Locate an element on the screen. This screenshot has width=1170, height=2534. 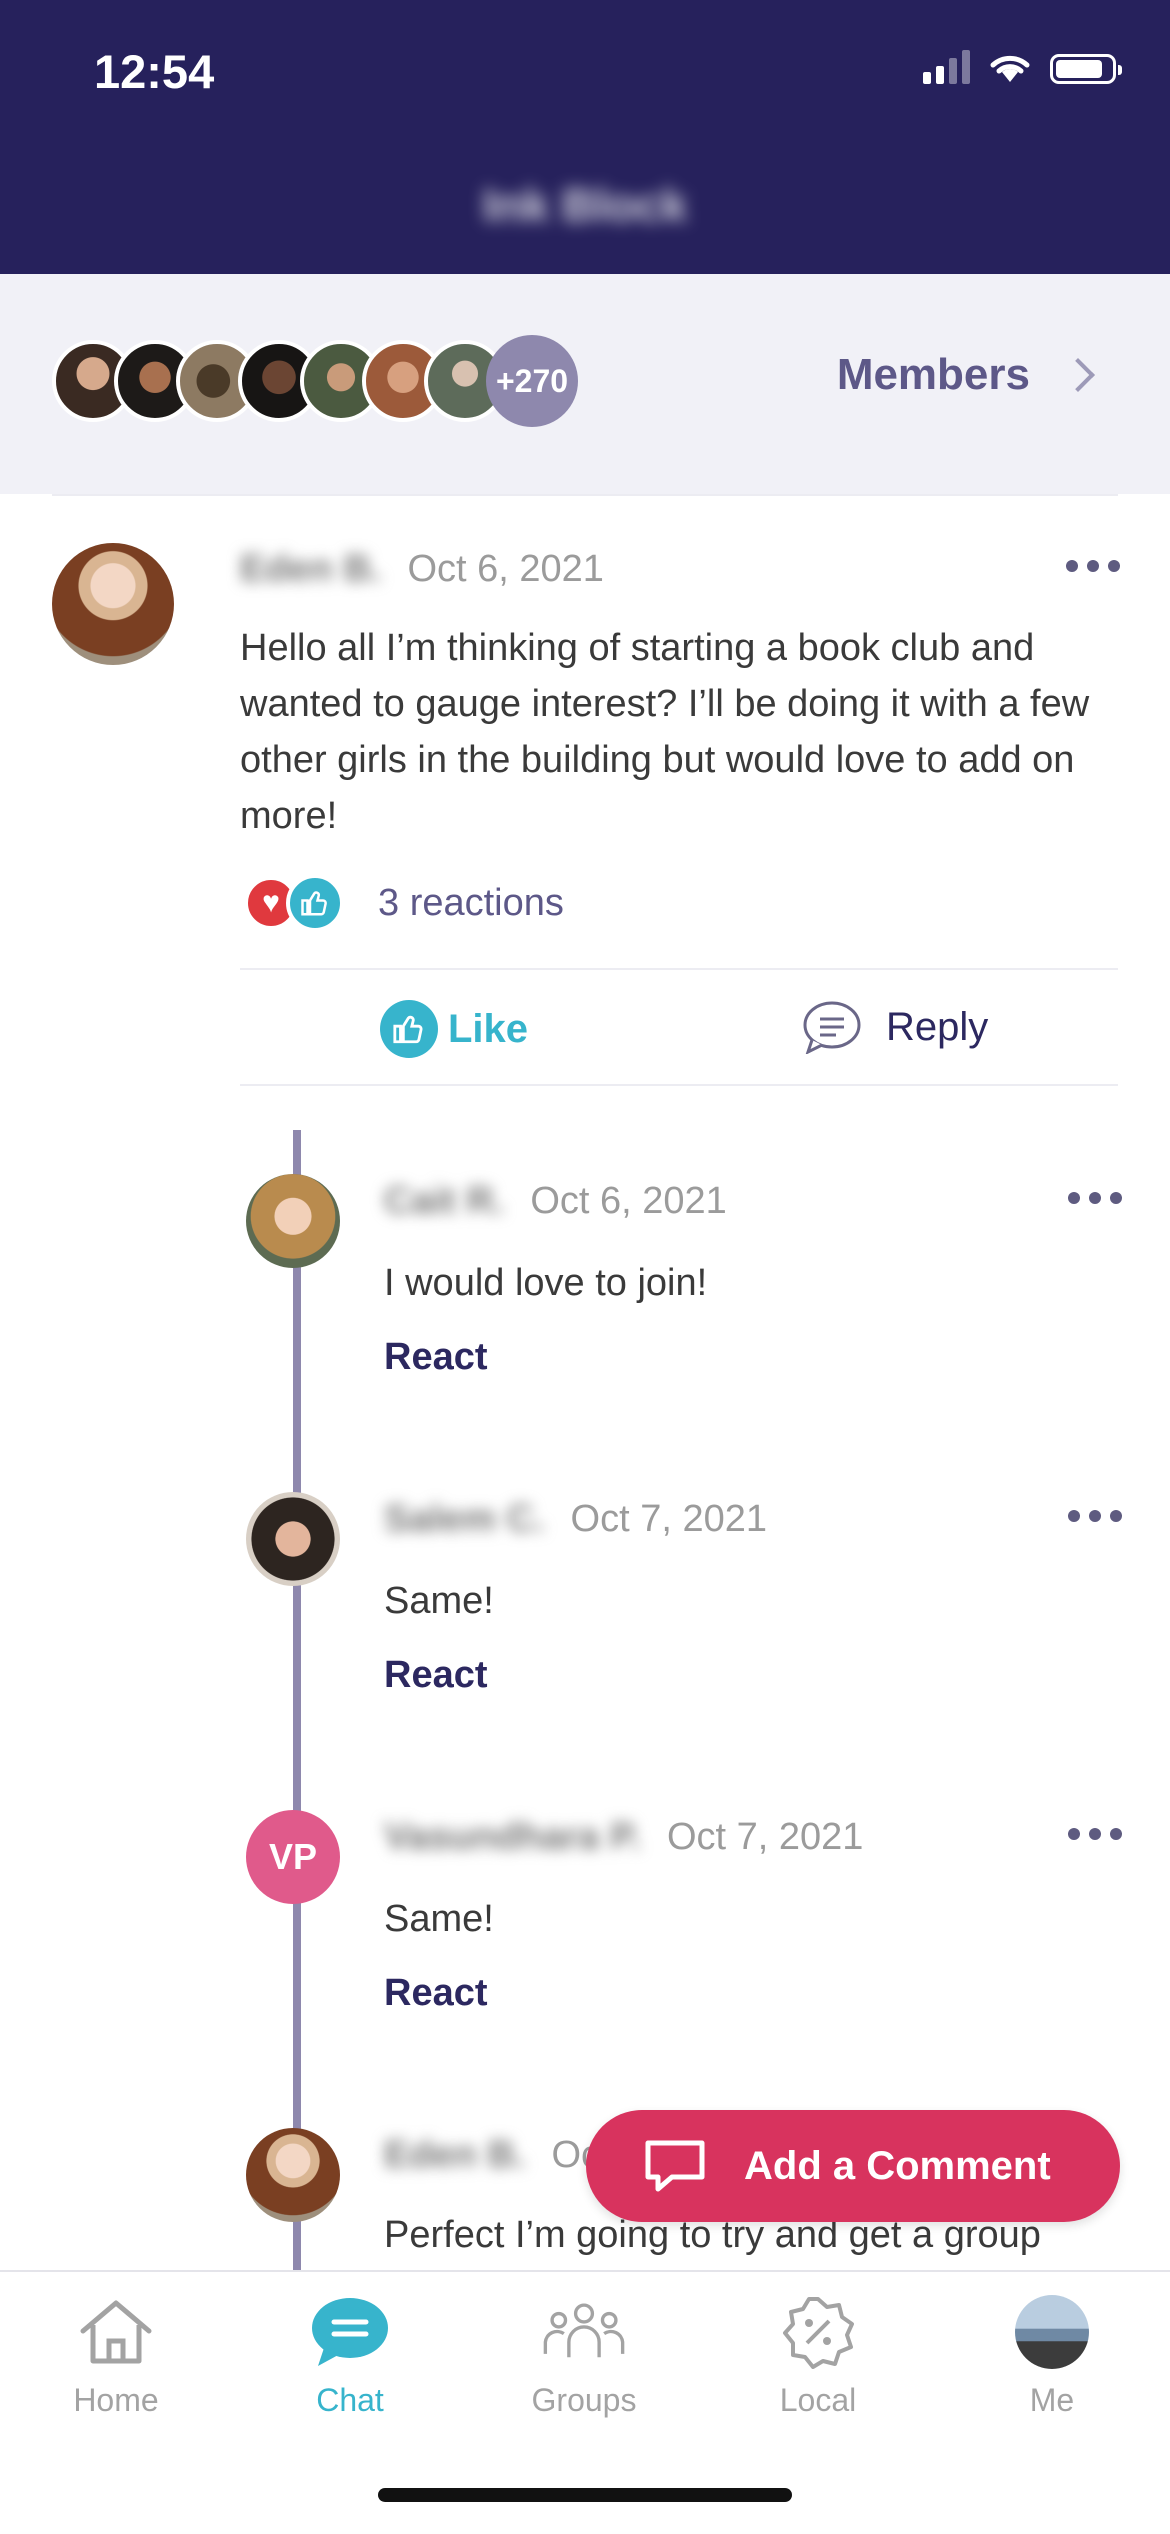
tab-home: Home is located at coordinates (116, 2356).